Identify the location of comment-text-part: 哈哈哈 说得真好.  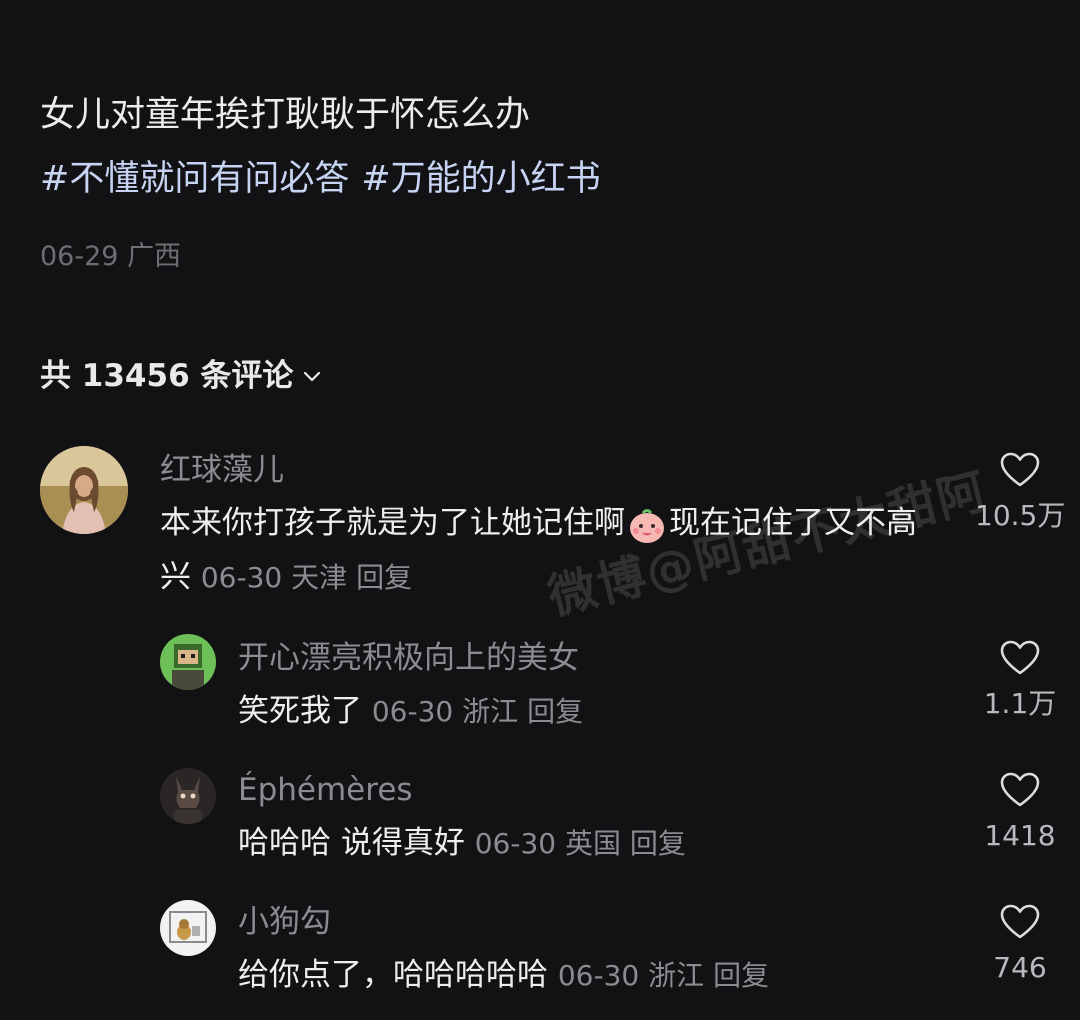
(351, 843).